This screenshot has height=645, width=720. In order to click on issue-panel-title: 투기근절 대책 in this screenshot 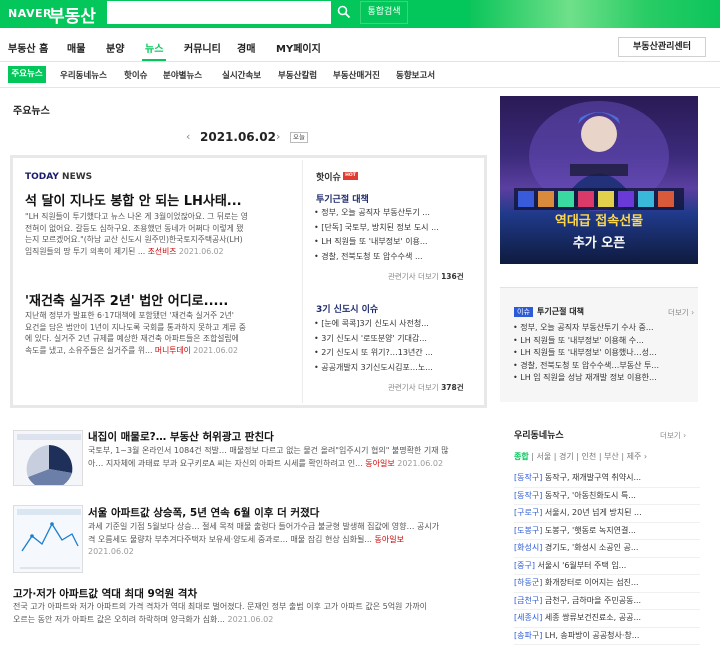, I will do `click(560, 311)`.